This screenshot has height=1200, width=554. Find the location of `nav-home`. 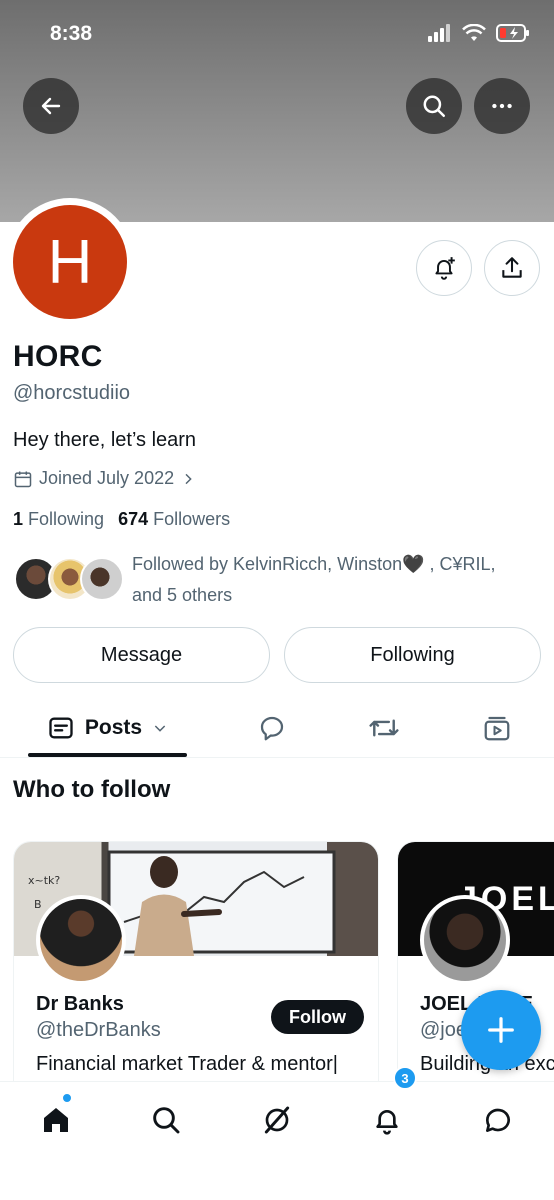

nav-home is located at coordinates (56, 1120).